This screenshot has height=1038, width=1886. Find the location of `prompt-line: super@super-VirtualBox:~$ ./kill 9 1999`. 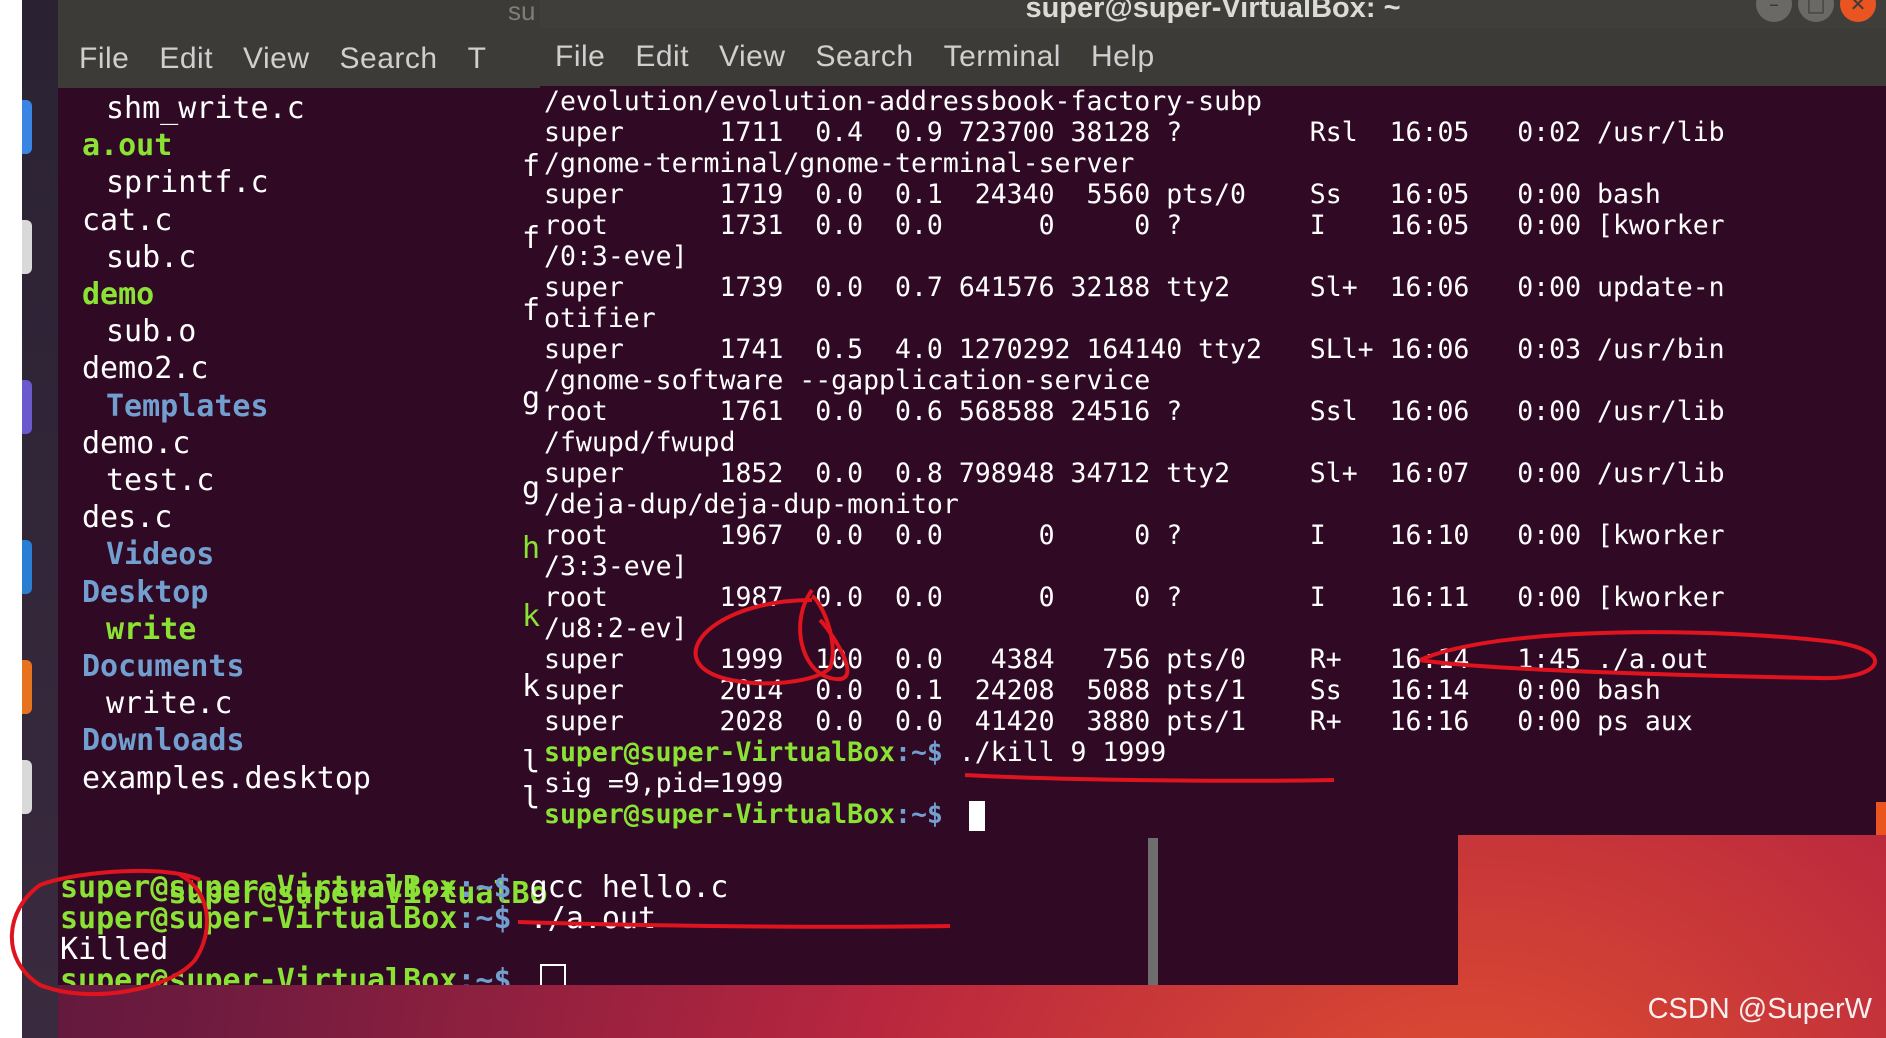

prompt-line: super@super-VirtualBox:~$ ./kill 9 1999 is located at coordinates (855, 752).